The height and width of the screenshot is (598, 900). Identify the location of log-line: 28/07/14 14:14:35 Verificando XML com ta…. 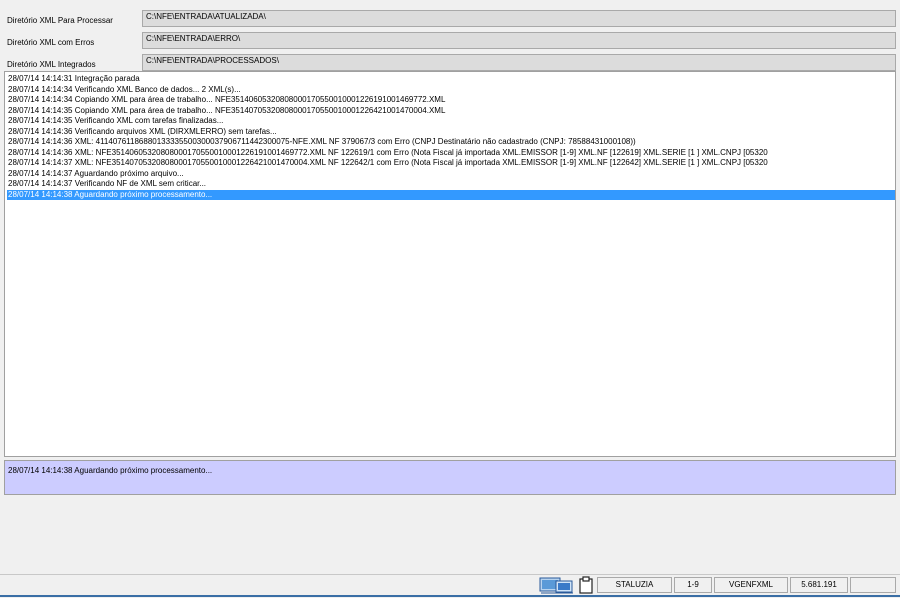
(451, 121).